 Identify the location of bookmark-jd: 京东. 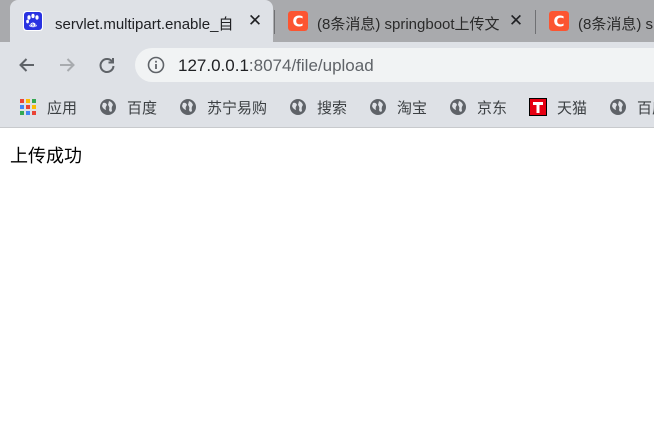
(478, 107).